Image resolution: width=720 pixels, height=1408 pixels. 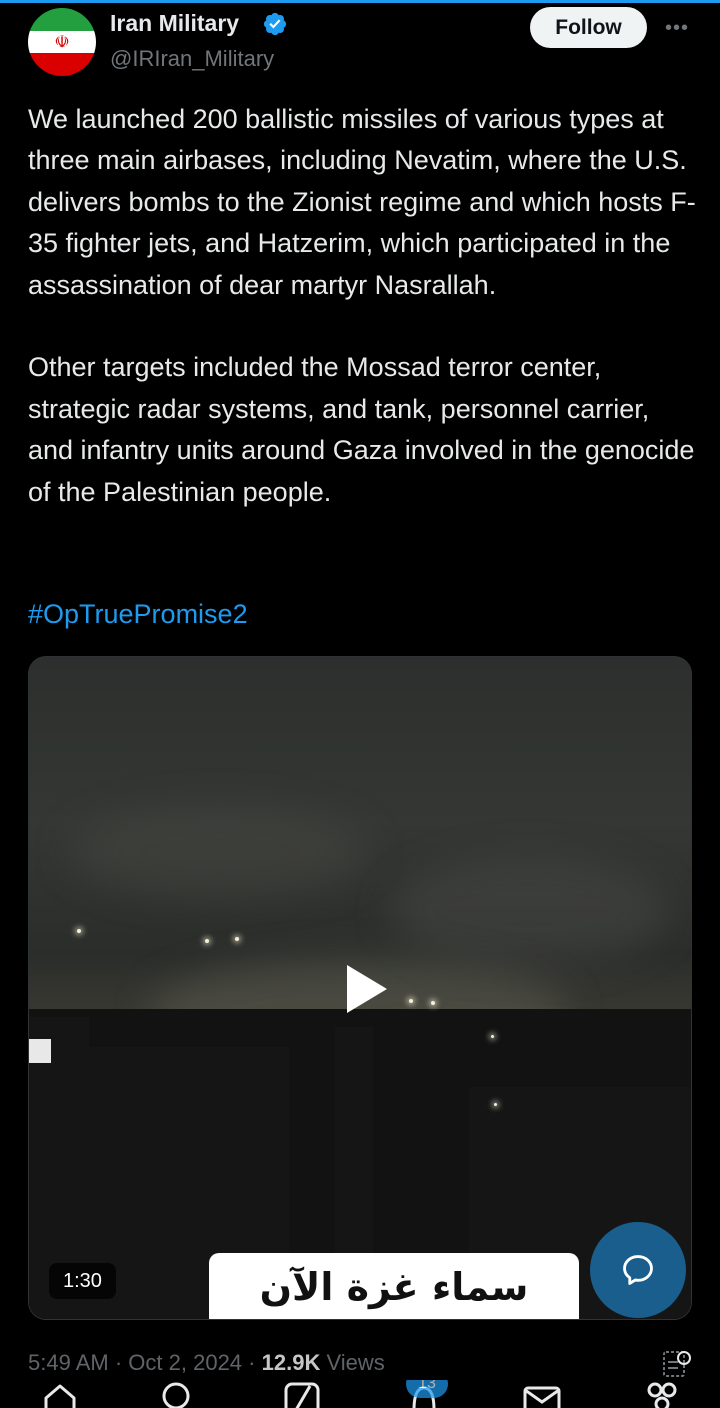 What do you see at coordinates (174, 23) in the screenshot?
I see `display-name: Iran Military` at bounding box center [174, 23].